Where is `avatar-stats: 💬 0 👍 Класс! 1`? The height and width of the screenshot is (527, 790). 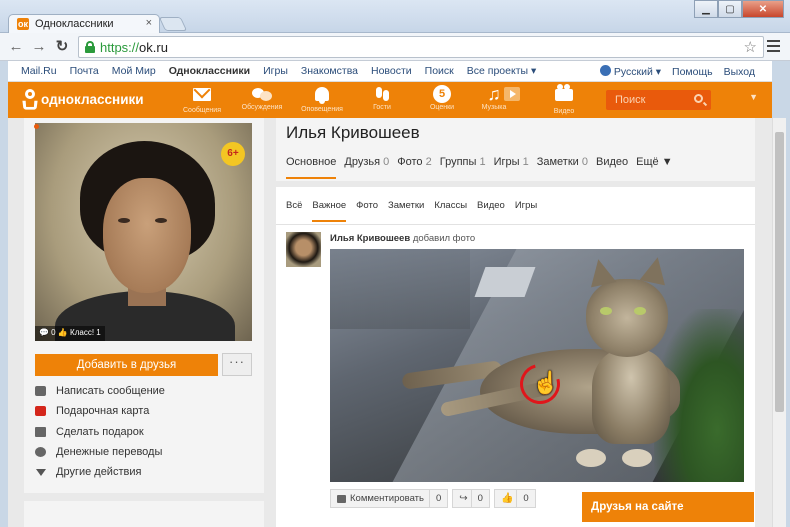
avatar-stats: 💬 0 👍 Класс! 1 is located at coordinates (70, 333).